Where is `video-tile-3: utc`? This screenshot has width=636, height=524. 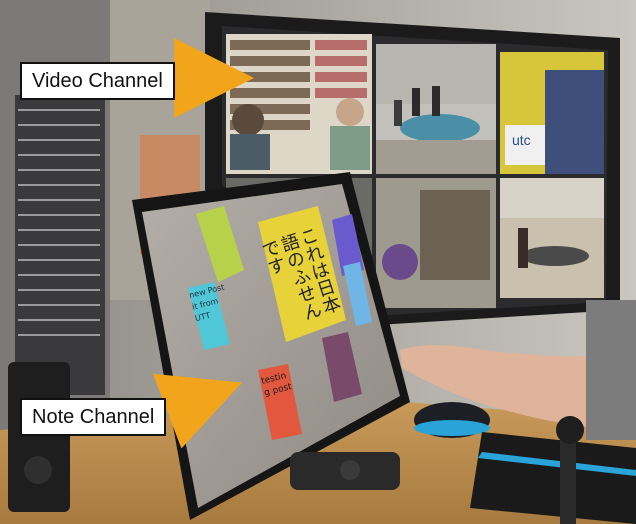
video-tile-3: utc is located at coordinates (552, 113).